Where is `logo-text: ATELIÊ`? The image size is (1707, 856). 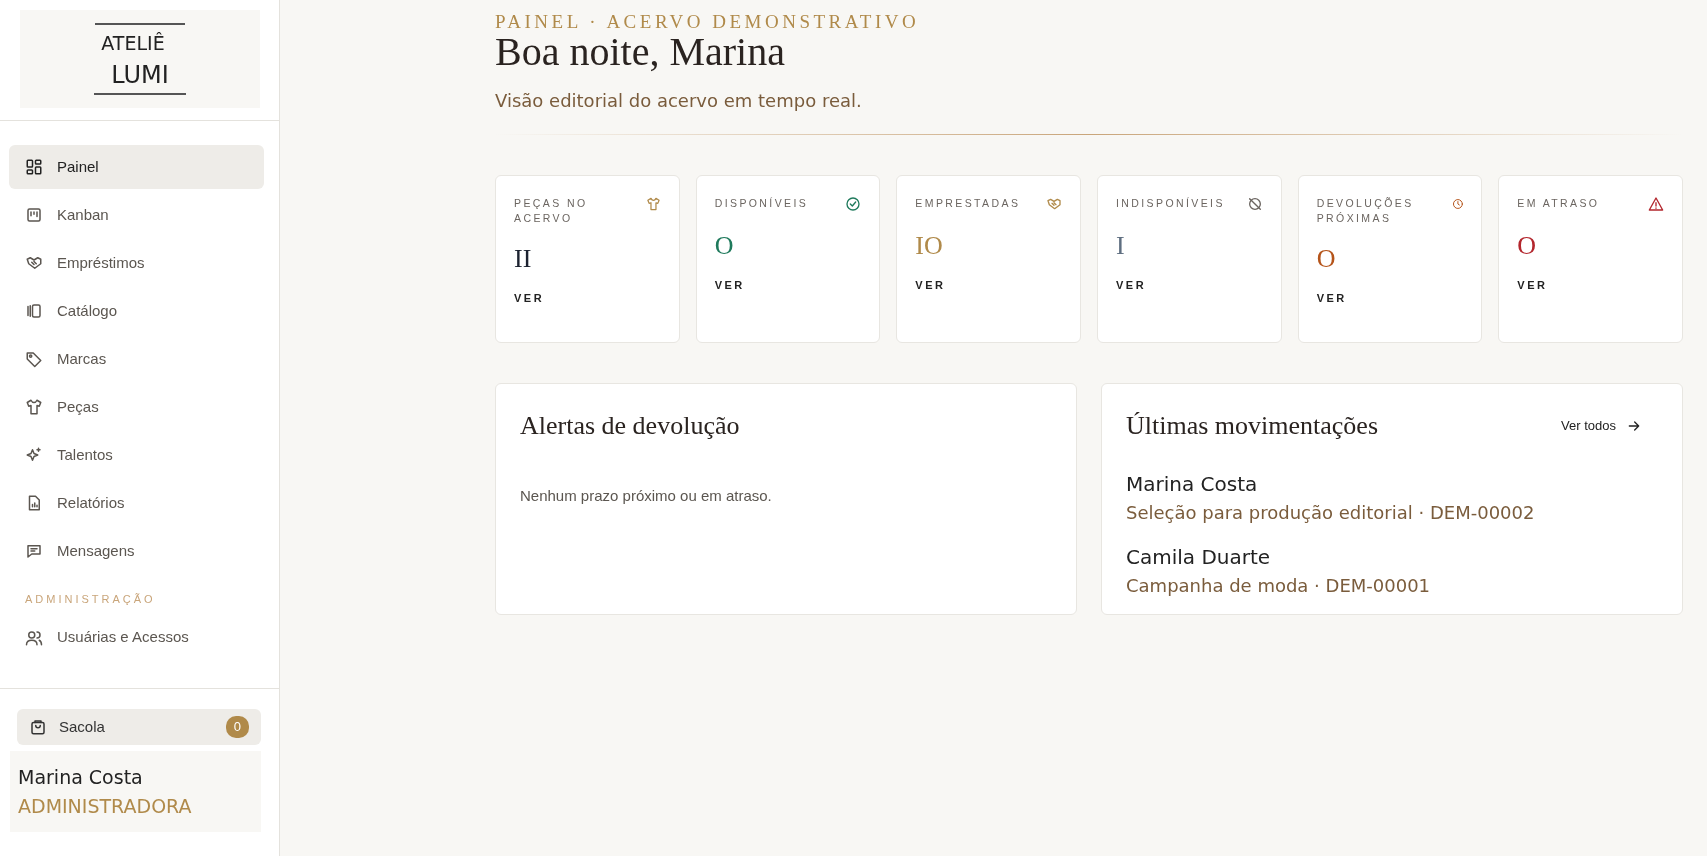
logo-text: ATELIÊ is located at coordinates (140, 40).